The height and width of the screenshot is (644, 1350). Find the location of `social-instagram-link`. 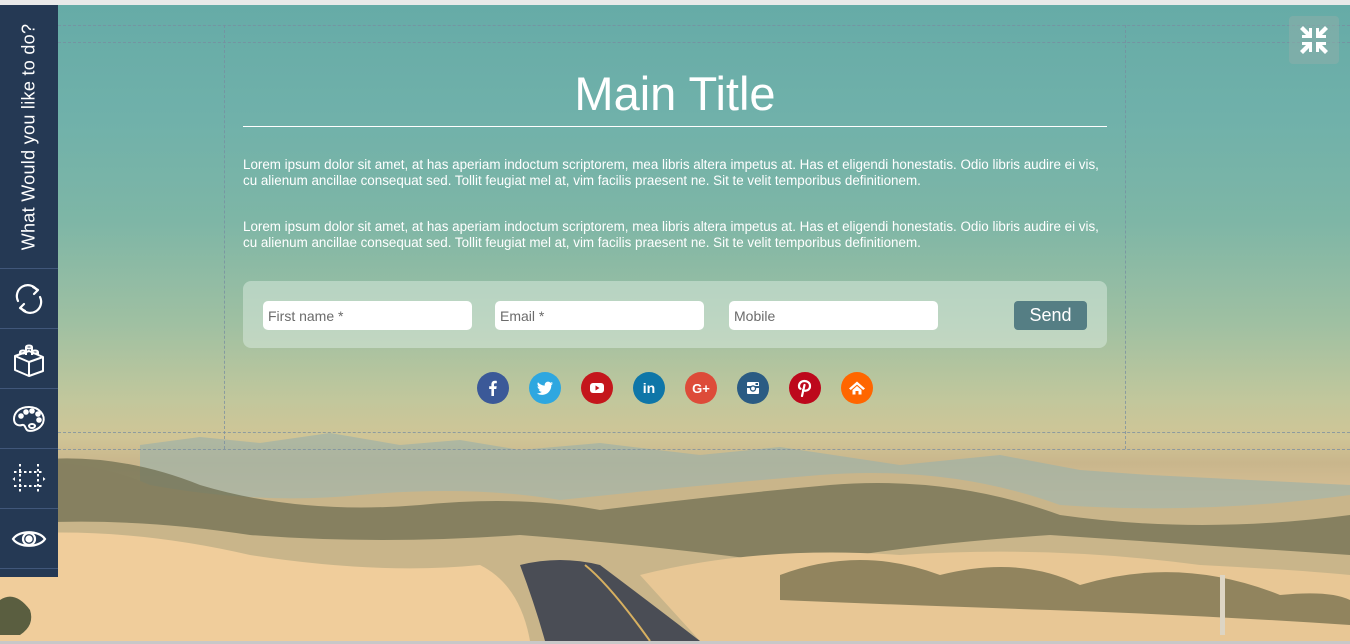

social-instagram-link is located at coordinates (753, 388).